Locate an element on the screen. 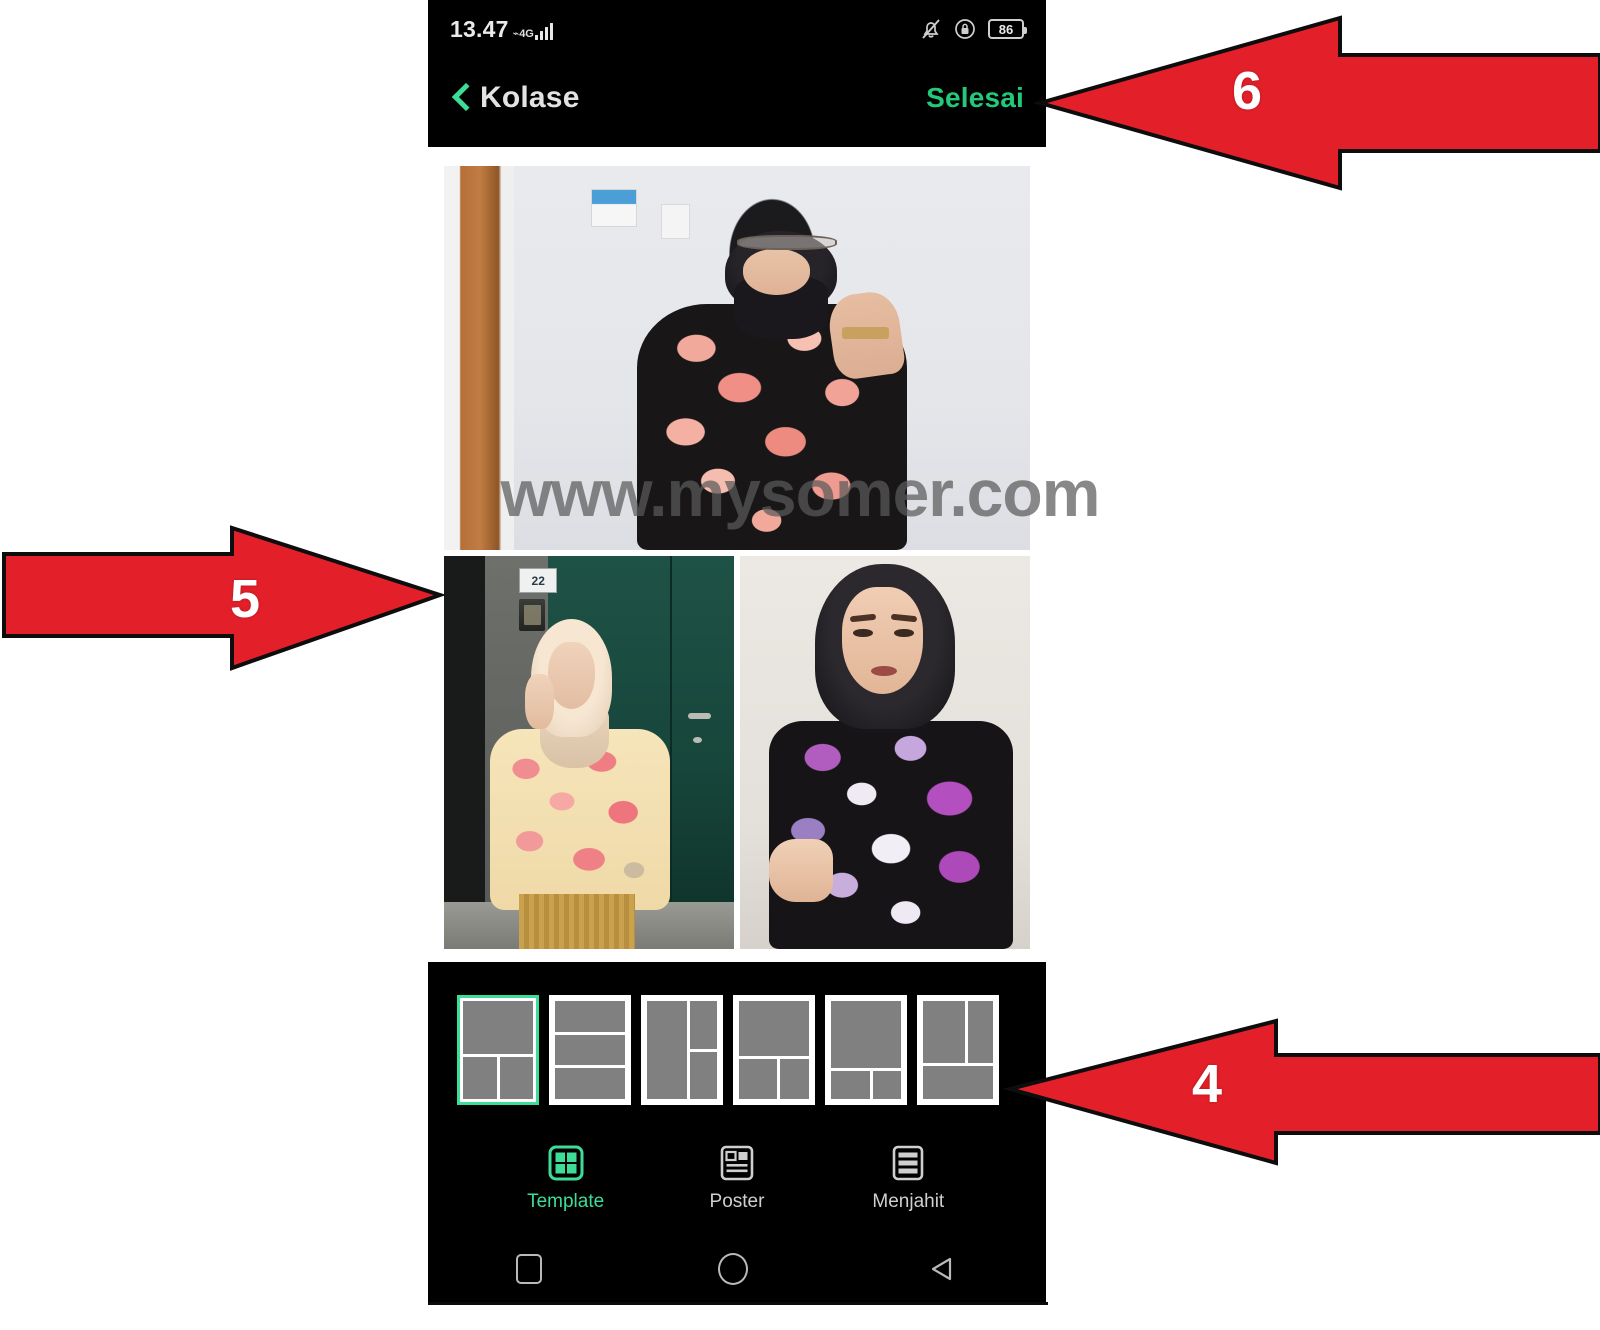 The image size is (1600, 1330). lock-circle-icon is located at coordinates (965, 29).